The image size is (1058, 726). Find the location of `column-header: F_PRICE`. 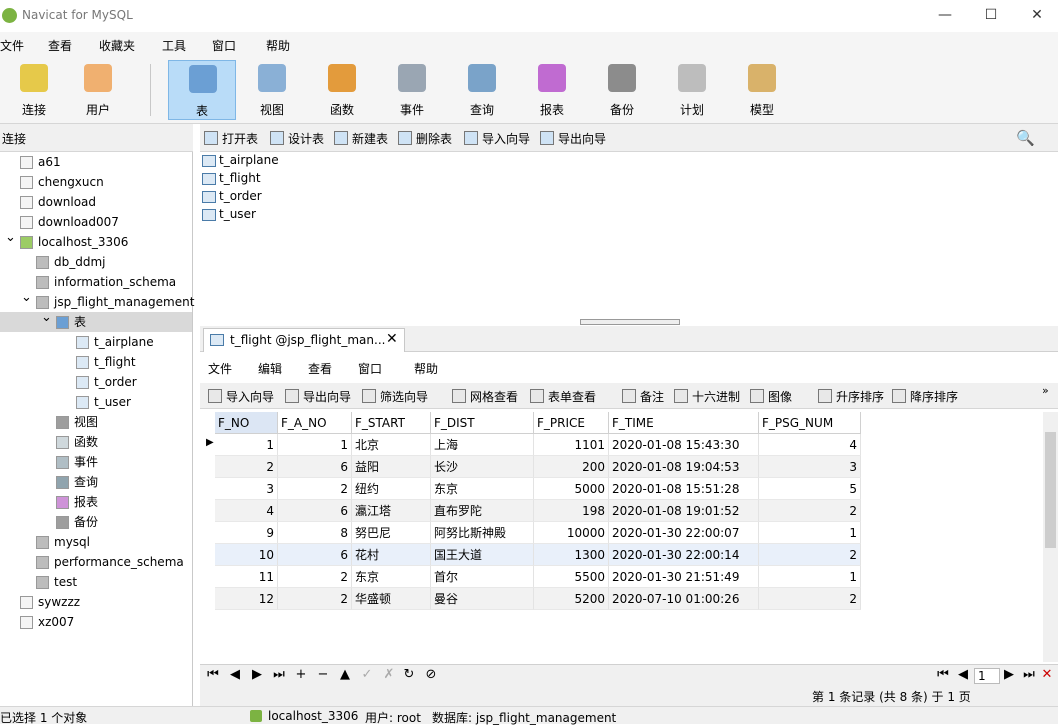

column-header: F_PRICE is located at coordinates (571, 423).